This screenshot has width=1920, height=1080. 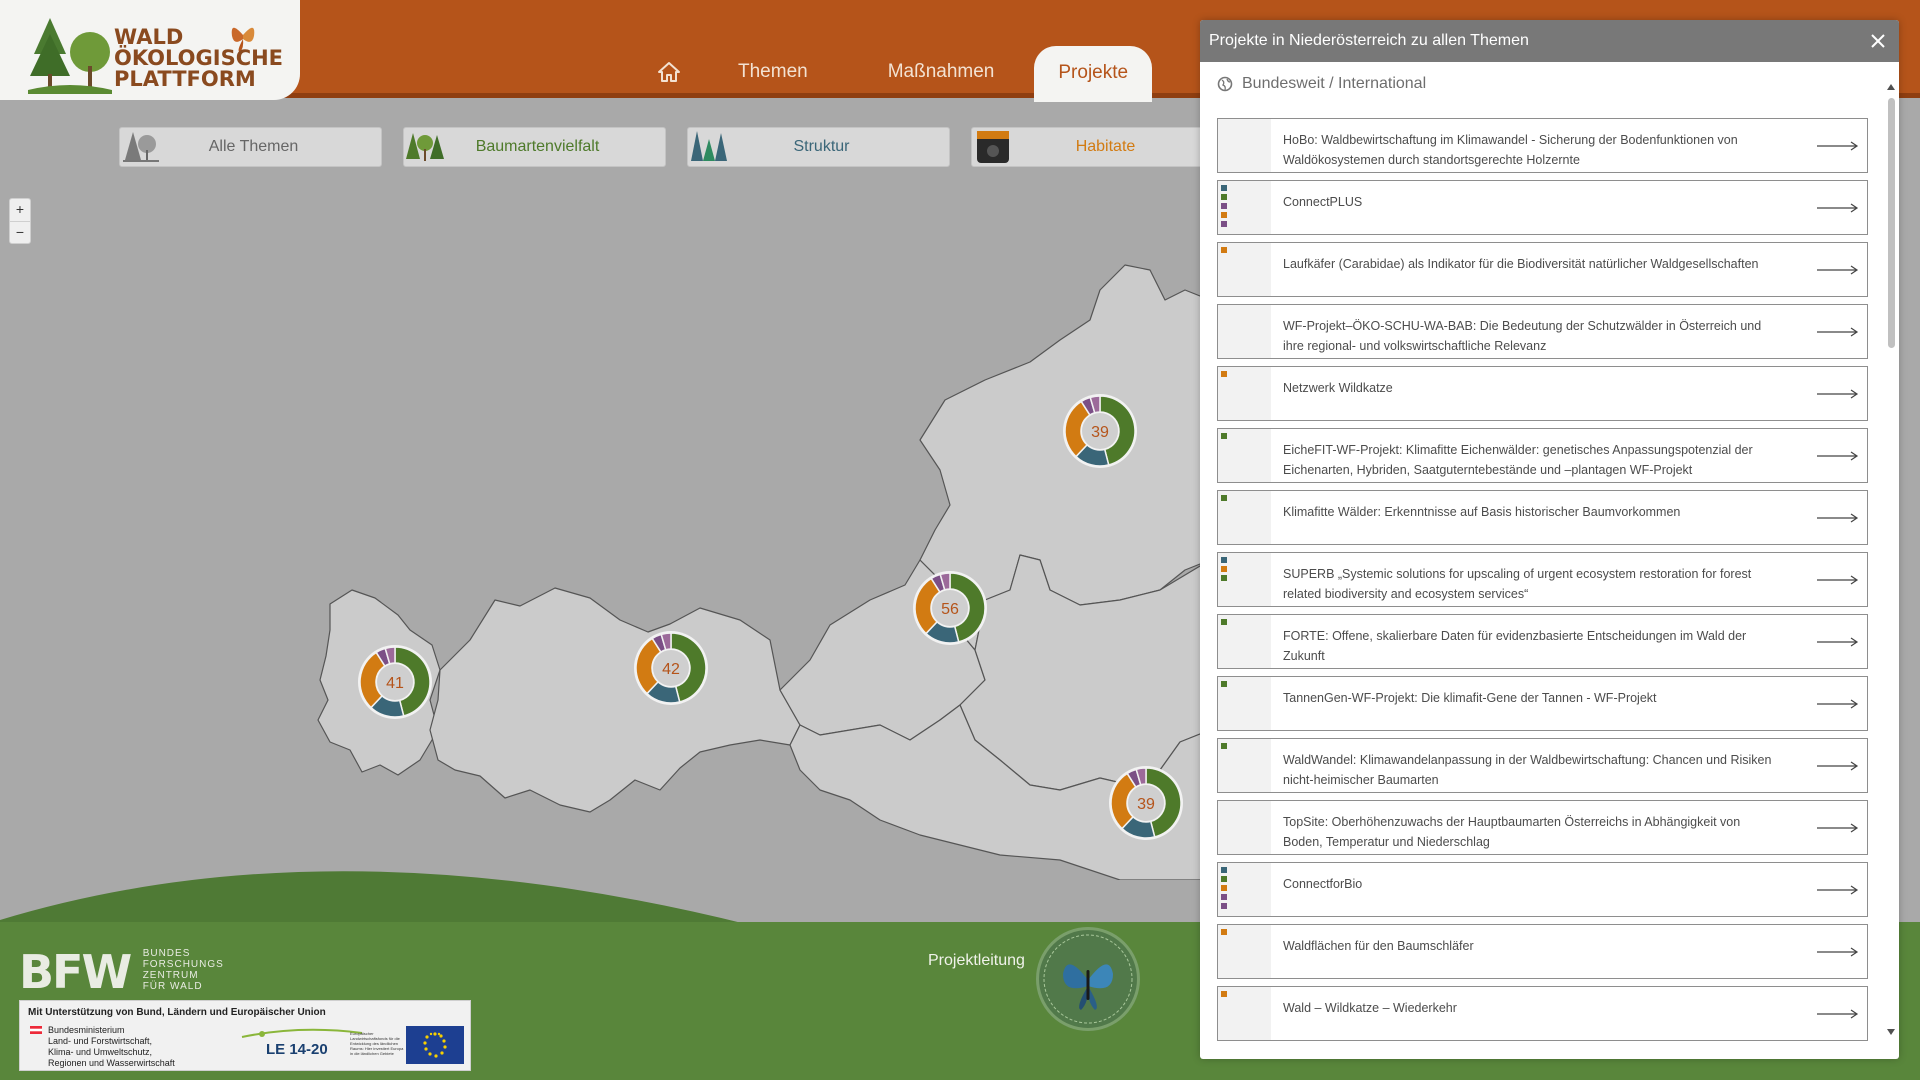 I want to click on nav-massnahmen: Maßnahmen, so click(x=941, y=72).